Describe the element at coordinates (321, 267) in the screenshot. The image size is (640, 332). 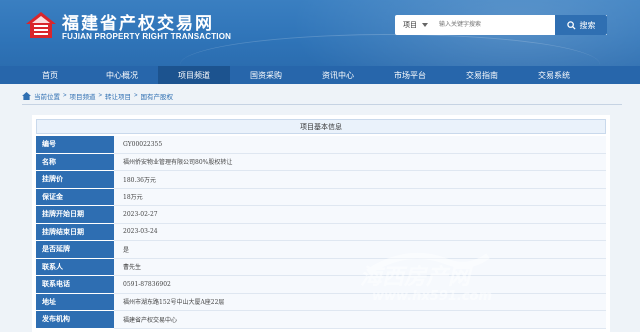
I see `table-row: 联系人 曹先生` at that location.